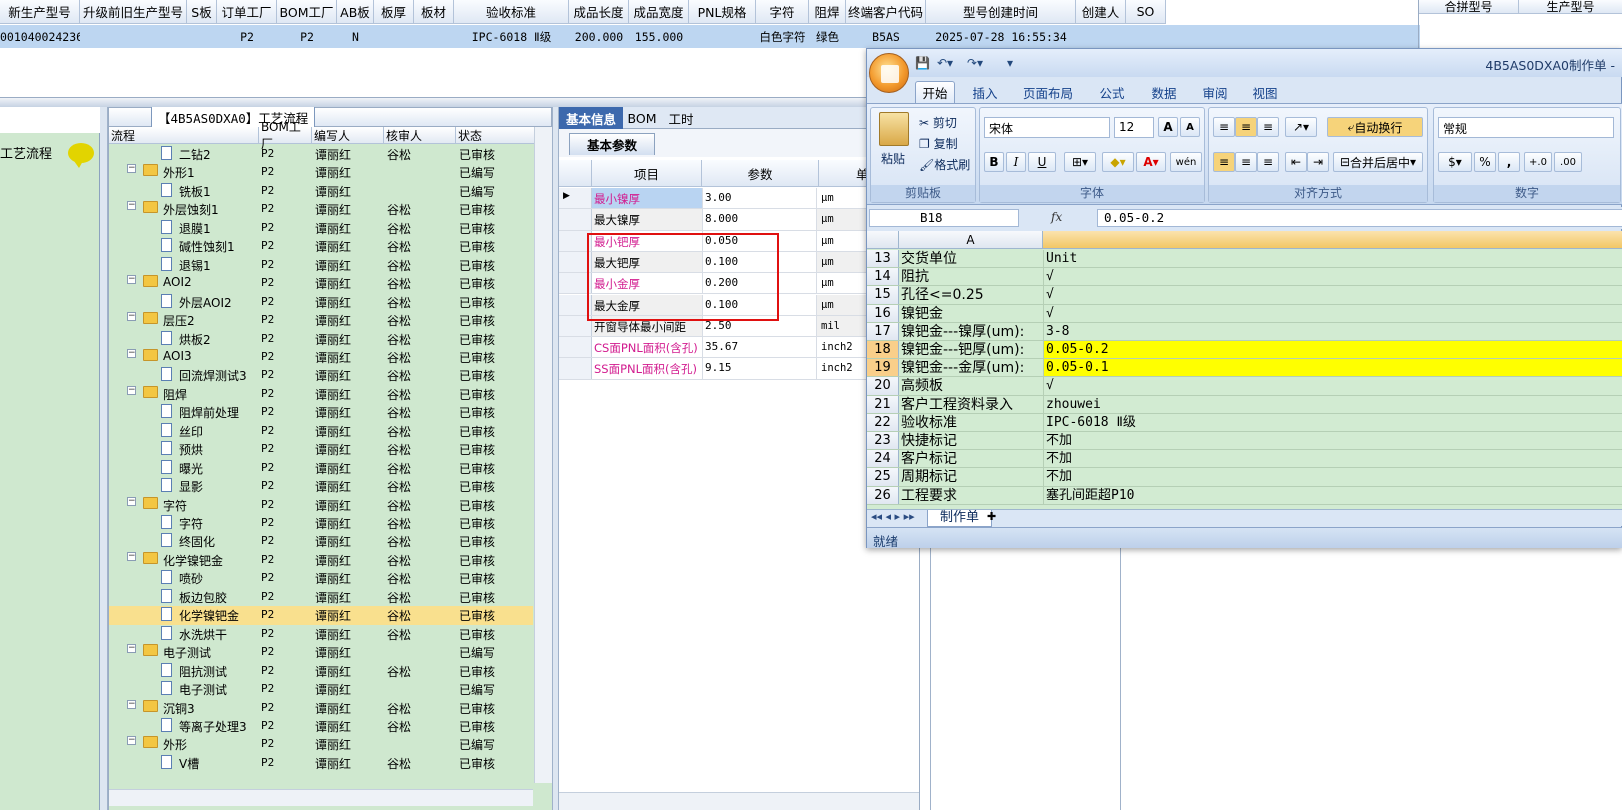  What do you see at coordinates (355, 36) in the screenshot?
I see `cell-ab-board: N` at bounding box center [355, 36].